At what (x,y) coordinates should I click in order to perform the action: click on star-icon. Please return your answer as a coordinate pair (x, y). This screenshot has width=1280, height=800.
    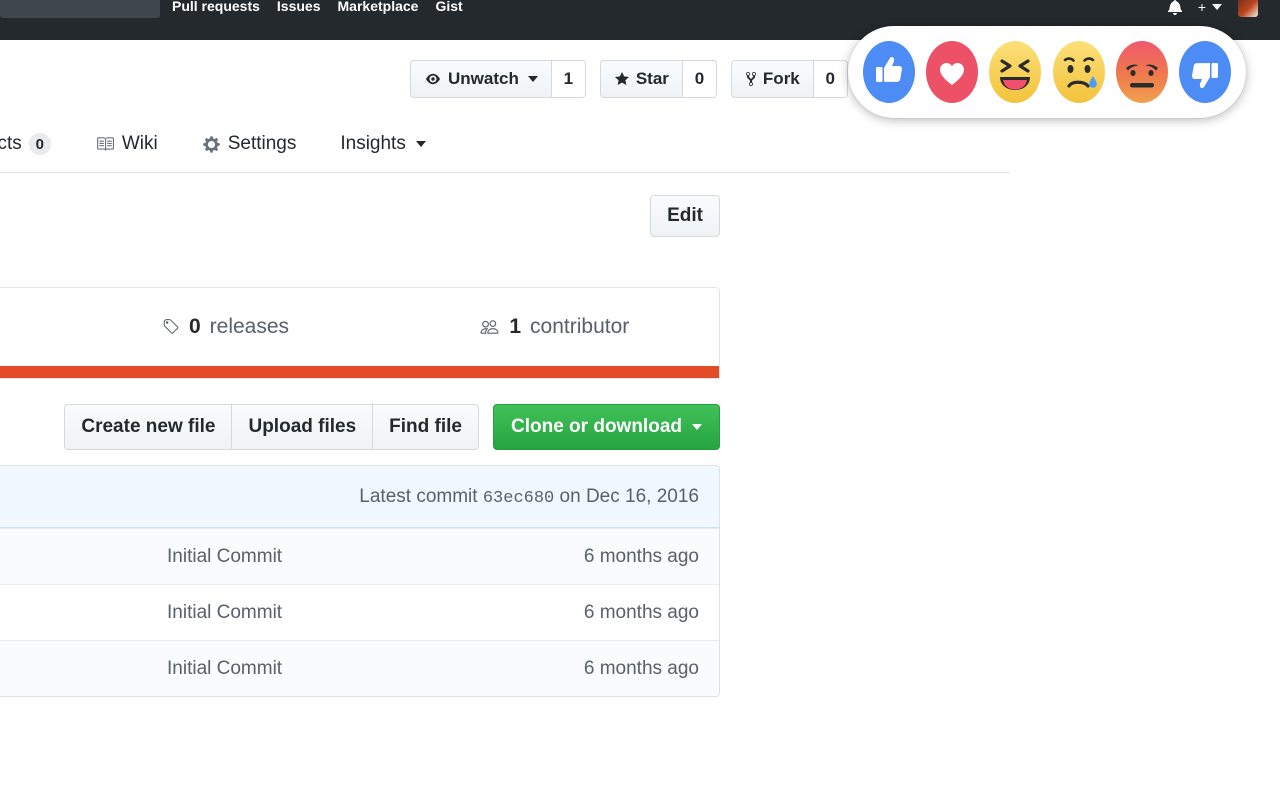
    Looking at the image, I should click on (622, 79).